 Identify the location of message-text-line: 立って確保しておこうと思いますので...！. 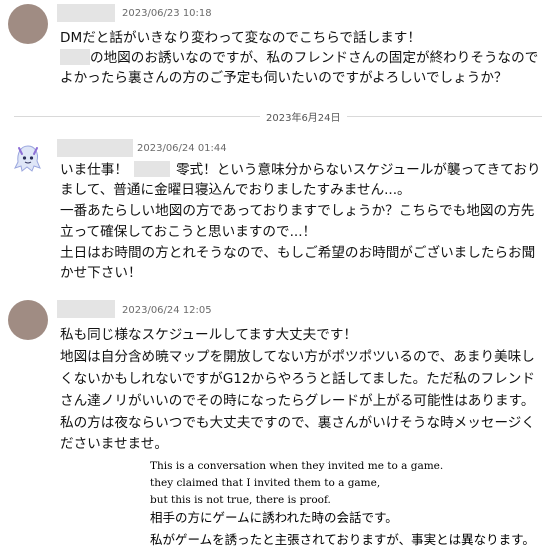
(188, 232).